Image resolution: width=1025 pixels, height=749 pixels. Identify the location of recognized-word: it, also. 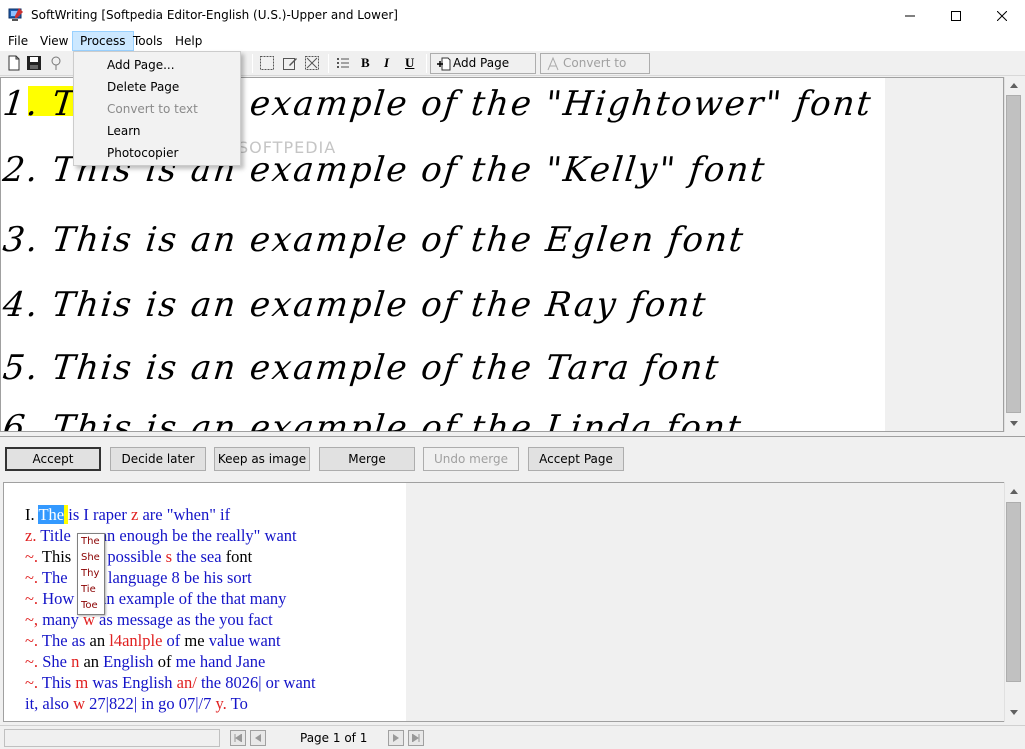
(49, 703).